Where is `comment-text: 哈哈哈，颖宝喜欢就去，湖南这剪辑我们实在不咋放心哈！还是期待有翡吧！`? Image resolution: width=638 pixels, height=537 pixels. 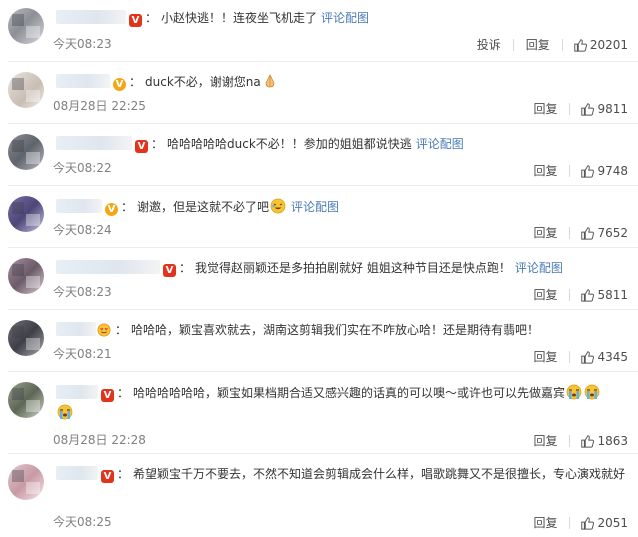 comment-text: 哈哈哈，颖宝喜欢就去，湖南这剪辑我们实在不咋放心哈！还是期待有翡吧！ is located at coordinates (335, 330).